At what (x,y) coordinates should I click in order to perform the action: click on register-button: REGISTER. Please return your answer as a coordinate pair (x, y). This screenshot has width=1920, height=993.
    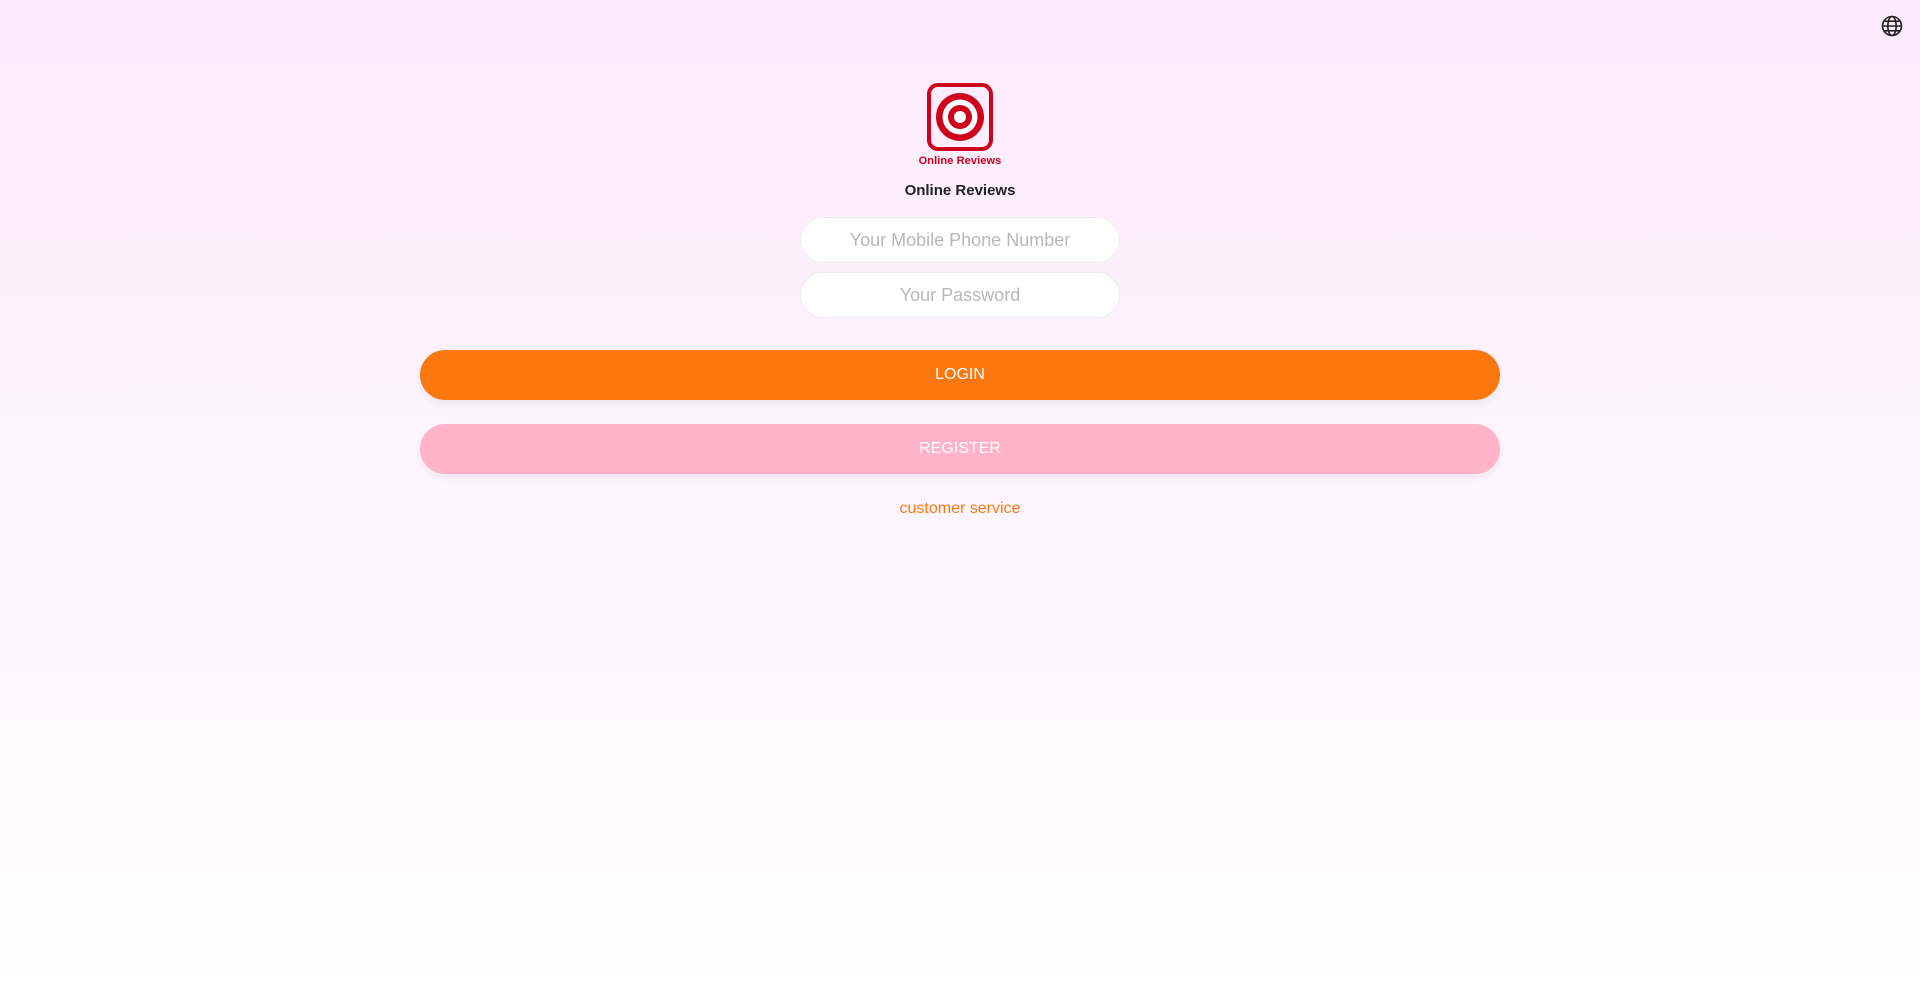
    Looking at the image, I should click on (960, 449).